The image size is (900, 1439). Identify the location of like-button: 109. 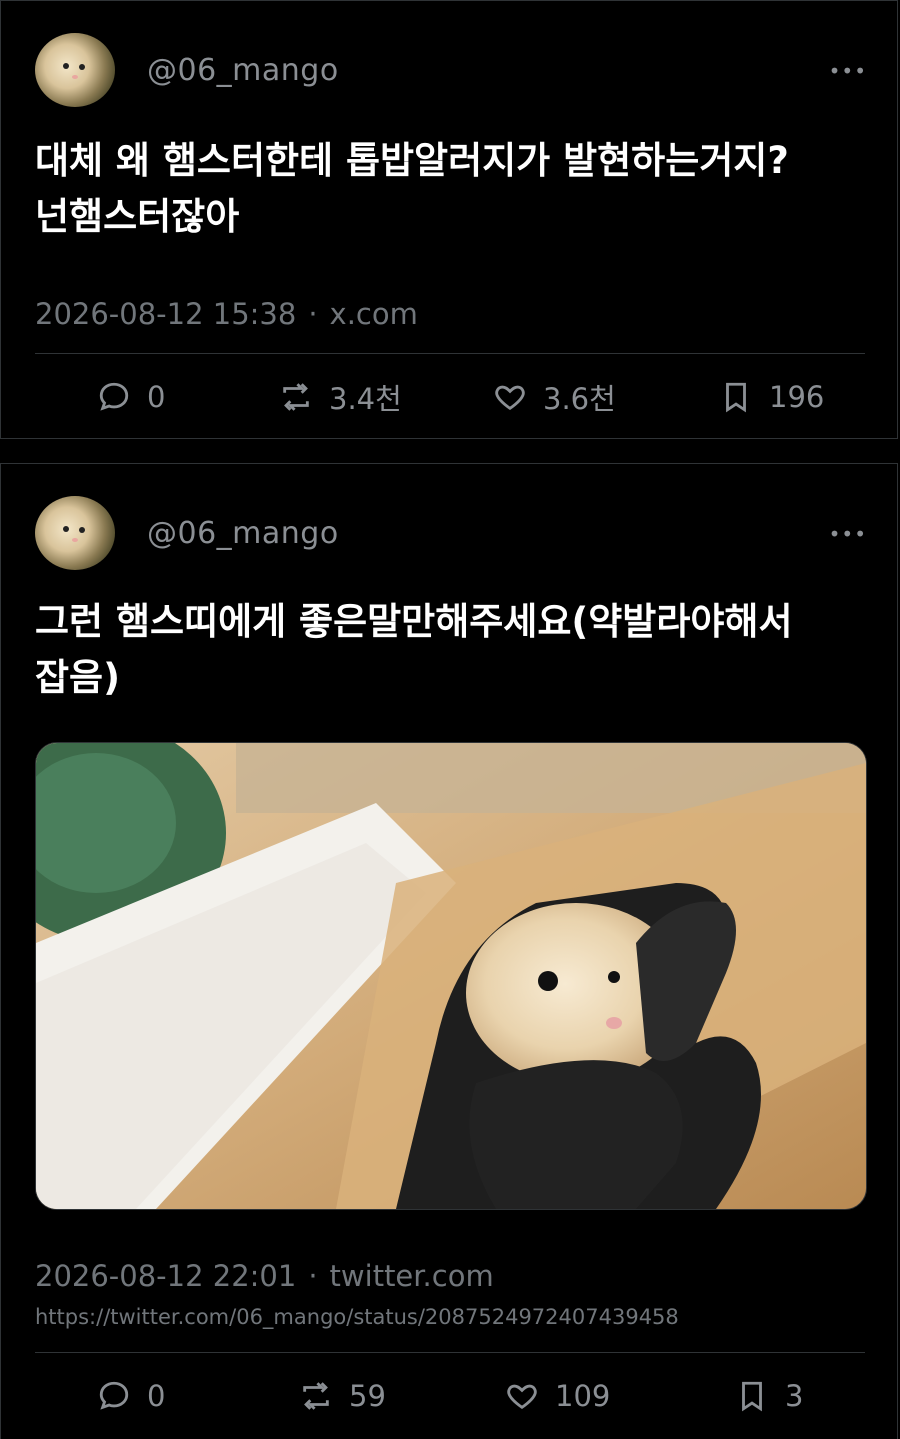
(557, 1396).